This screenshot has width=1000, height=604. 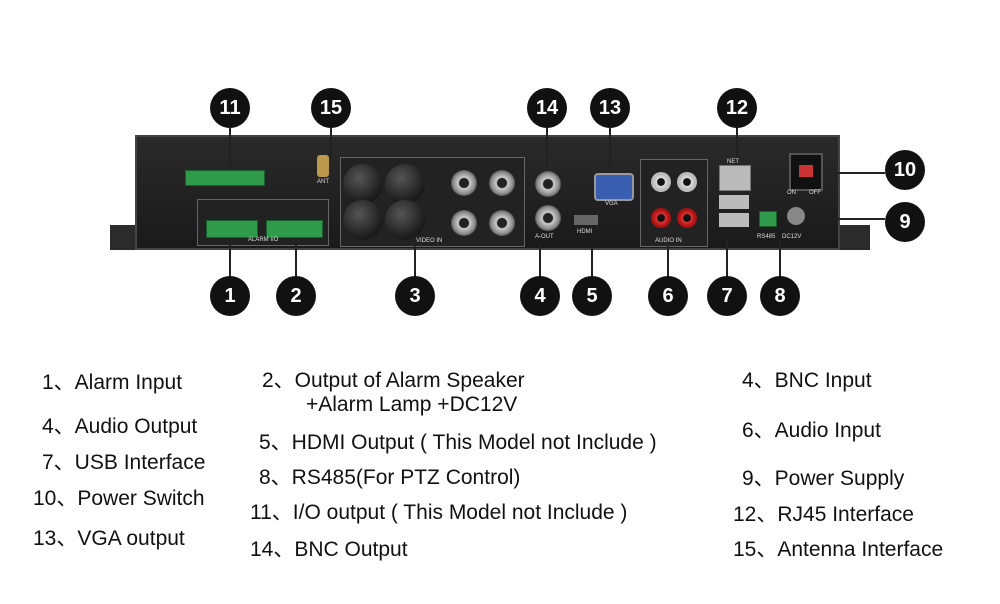 What do you see at coordinates (780, 296) in the screenshot?
I see `marker-8: 8` at bounding box center [780, 296].